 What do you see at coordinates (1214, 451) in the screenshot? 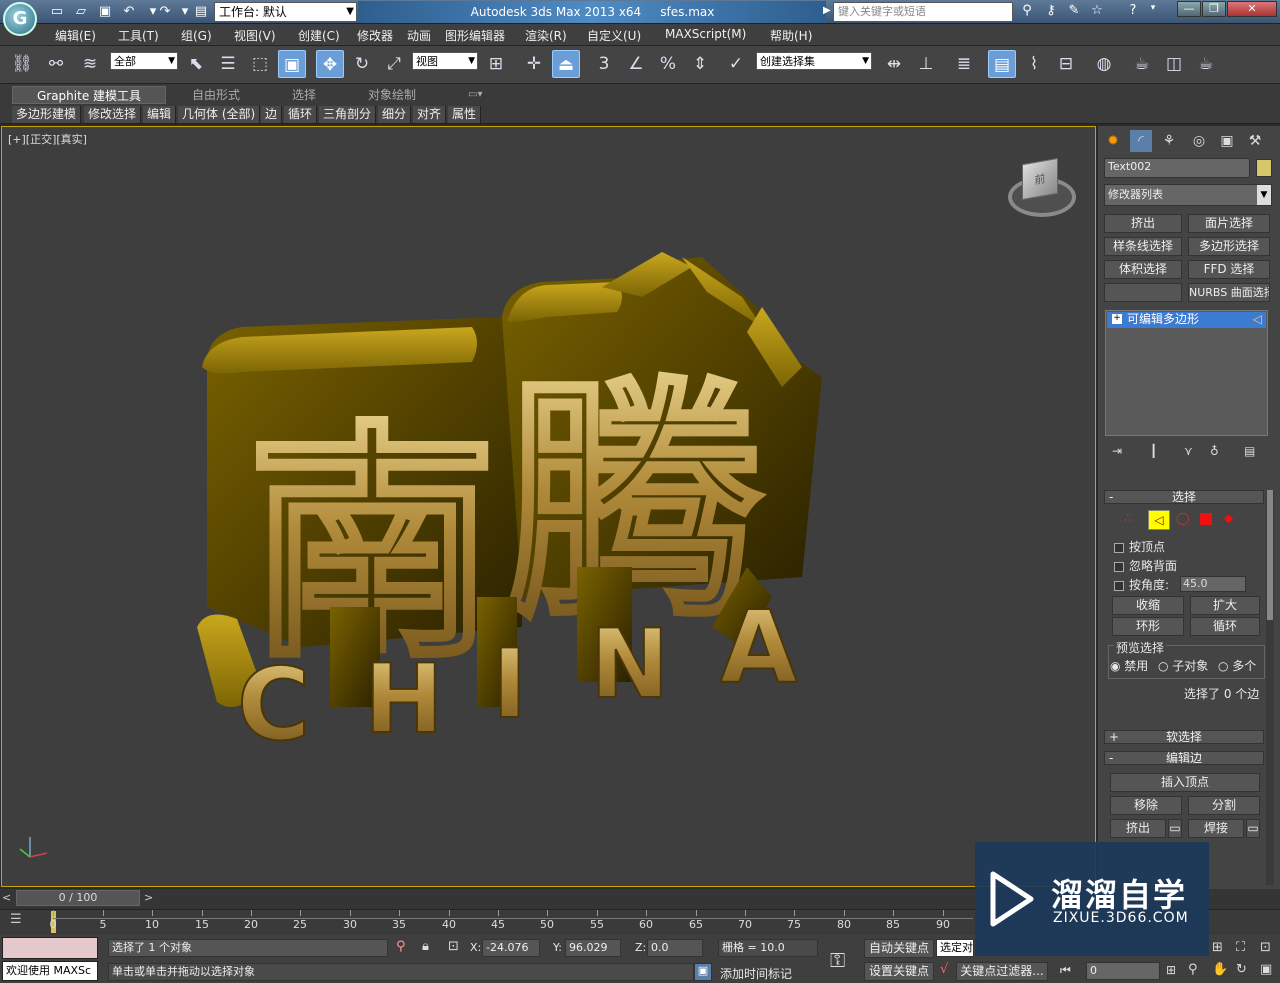
I see `remove-modifier-icon: ♁` at bounding box center [1214, 451].